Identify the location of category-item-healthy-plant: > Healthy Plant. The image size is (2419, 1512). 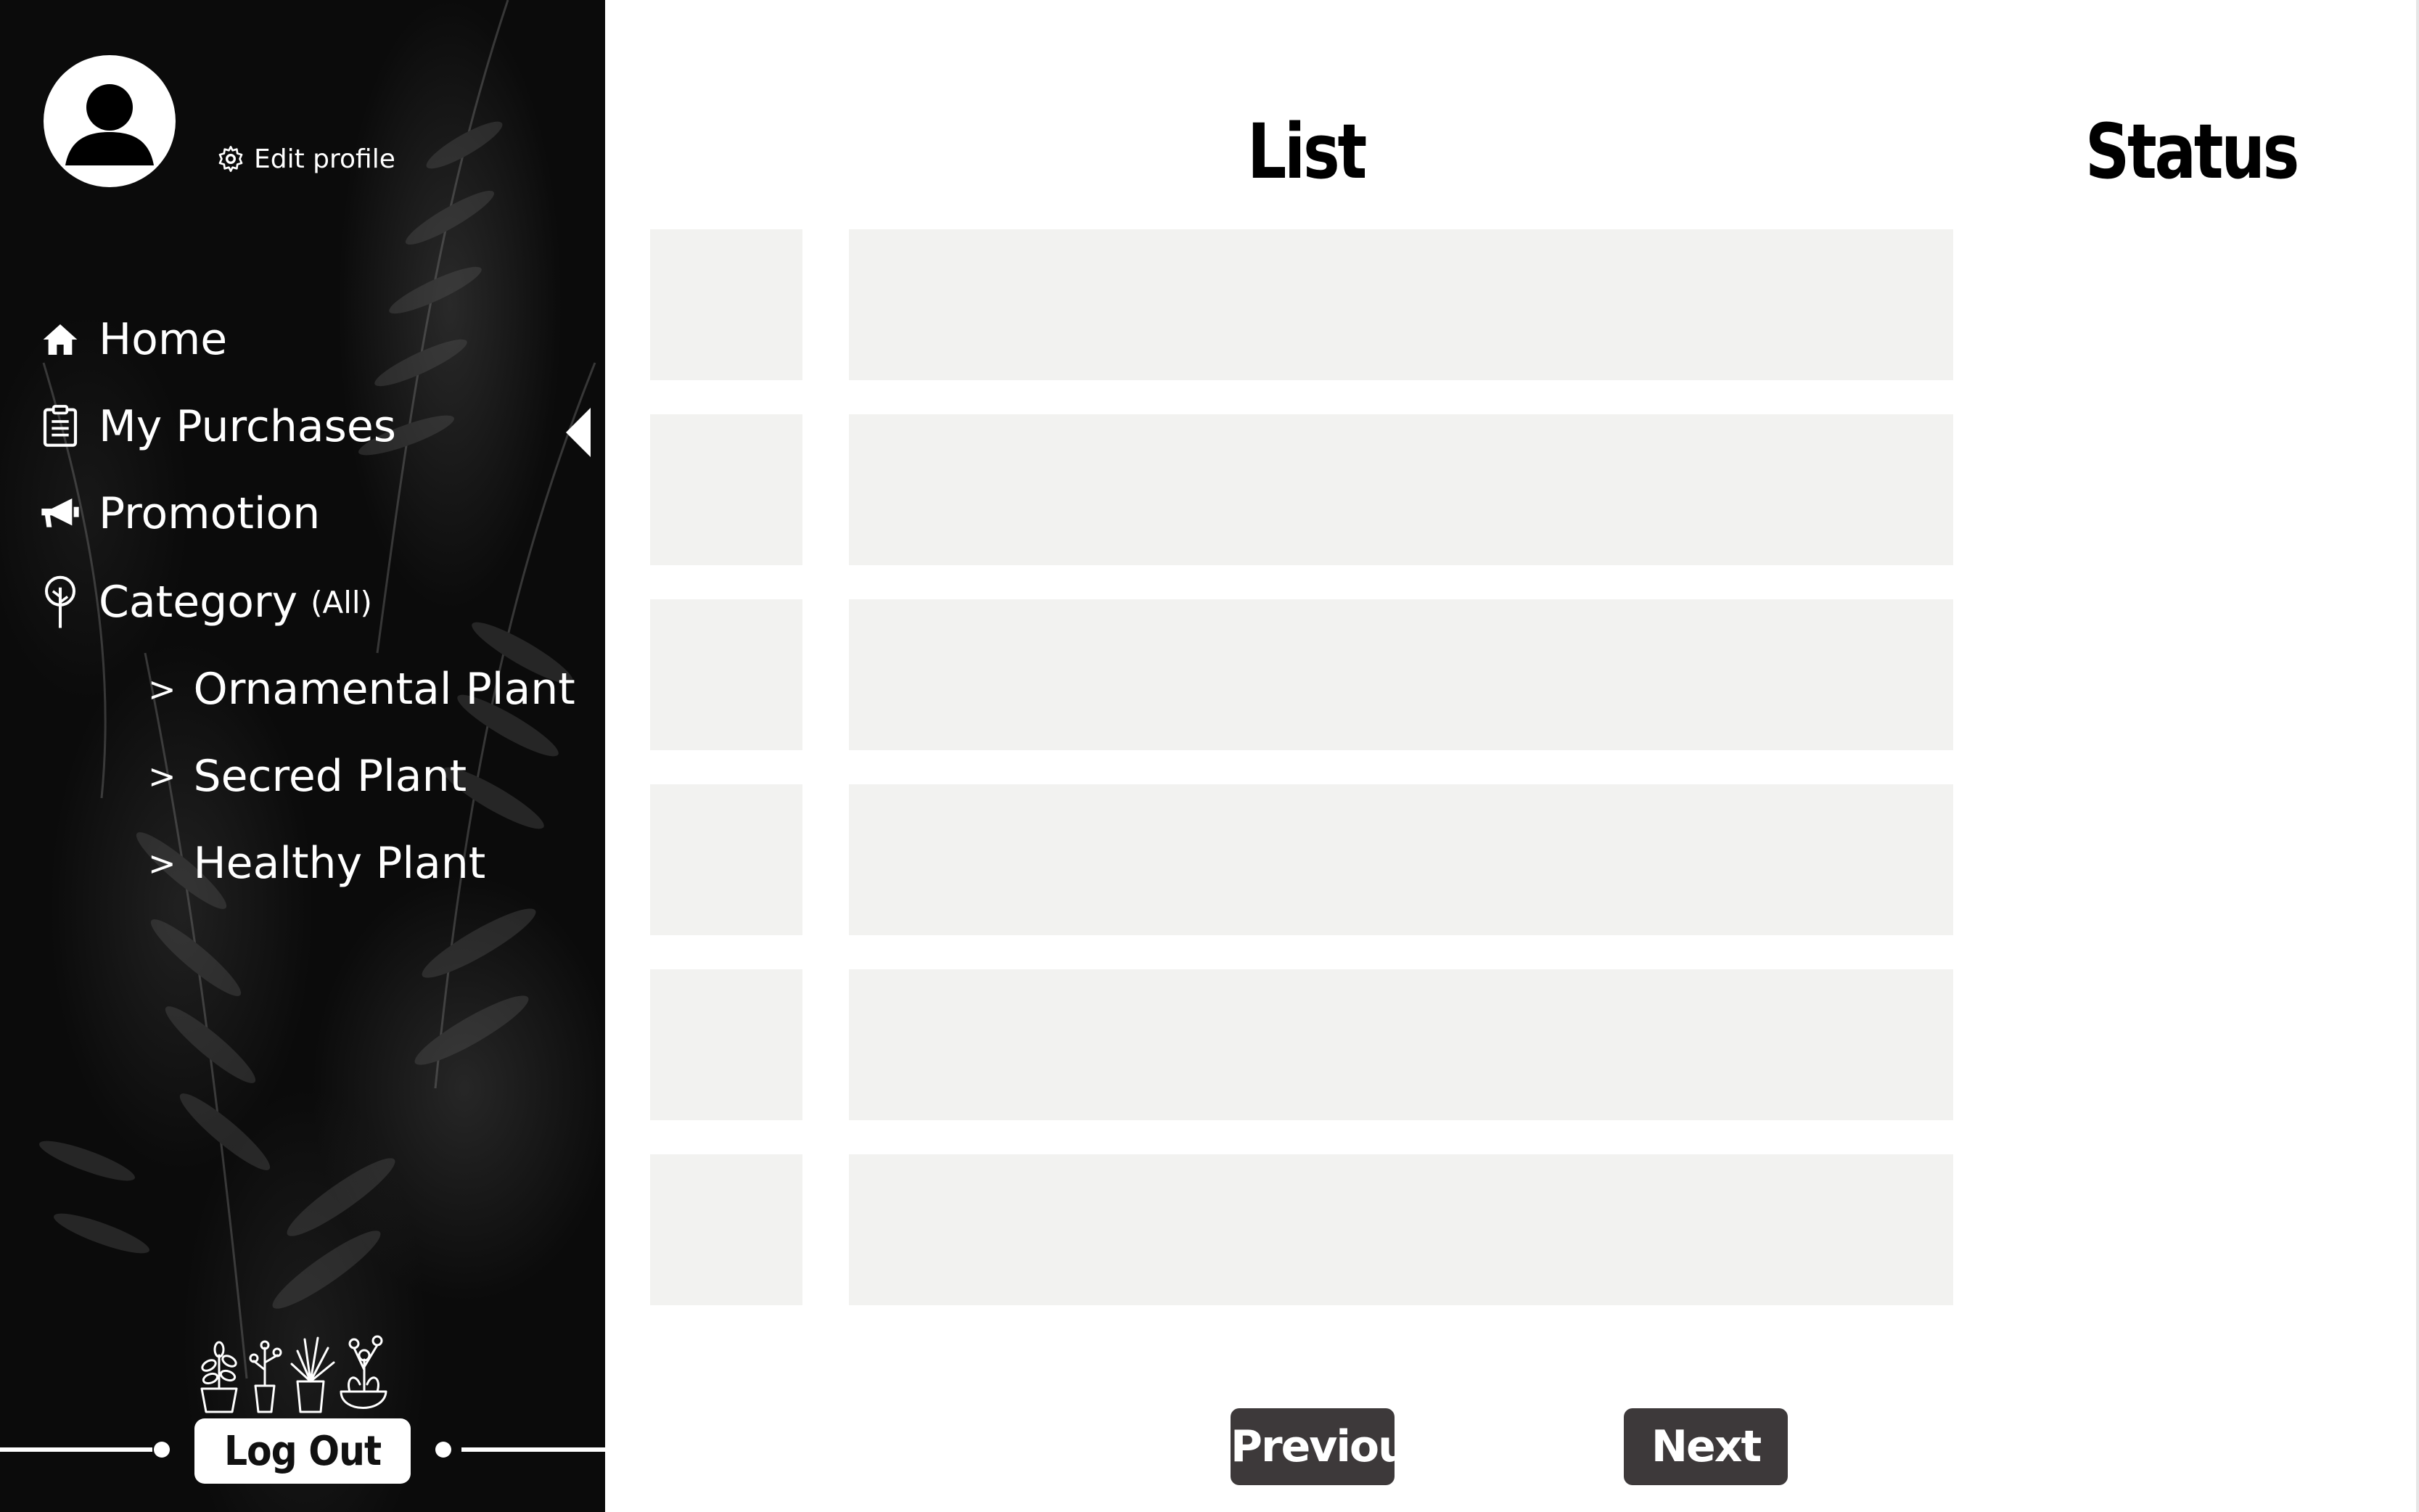
(316, 863).